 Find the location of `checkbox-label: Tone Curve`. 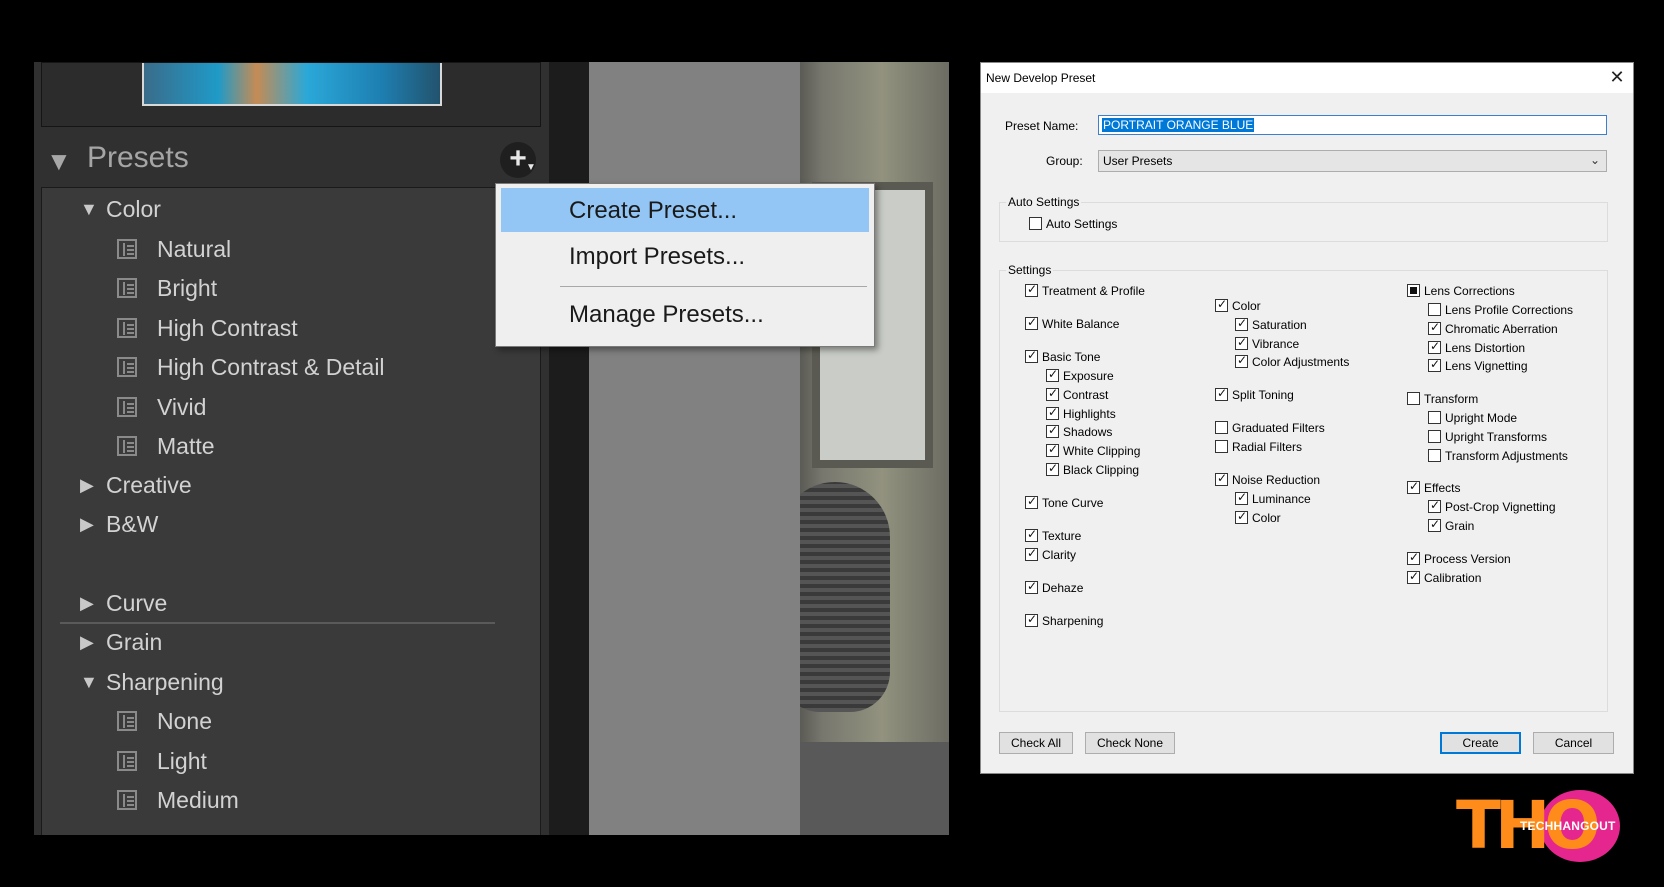

checkbox-label: Tone Curve is located at coordinates (1073, 503).